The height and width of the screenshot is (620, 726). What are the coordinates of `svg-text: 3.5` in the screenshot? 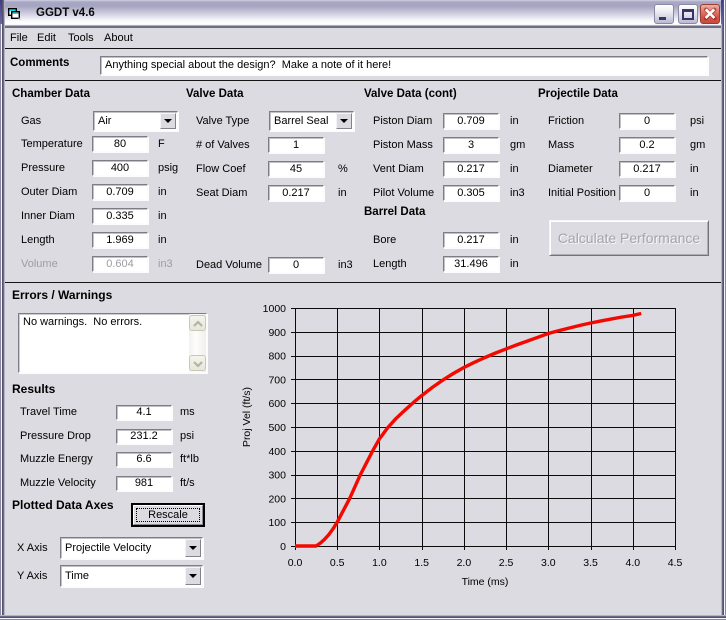 It's located at (590, 563).